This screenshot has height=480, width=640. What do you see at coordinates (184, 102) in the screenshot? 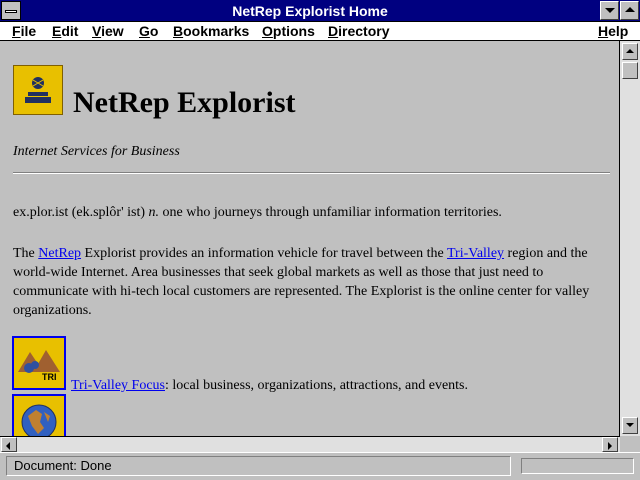
I see `page-title: NetRep Explorist` at bounding box center [184, 102].